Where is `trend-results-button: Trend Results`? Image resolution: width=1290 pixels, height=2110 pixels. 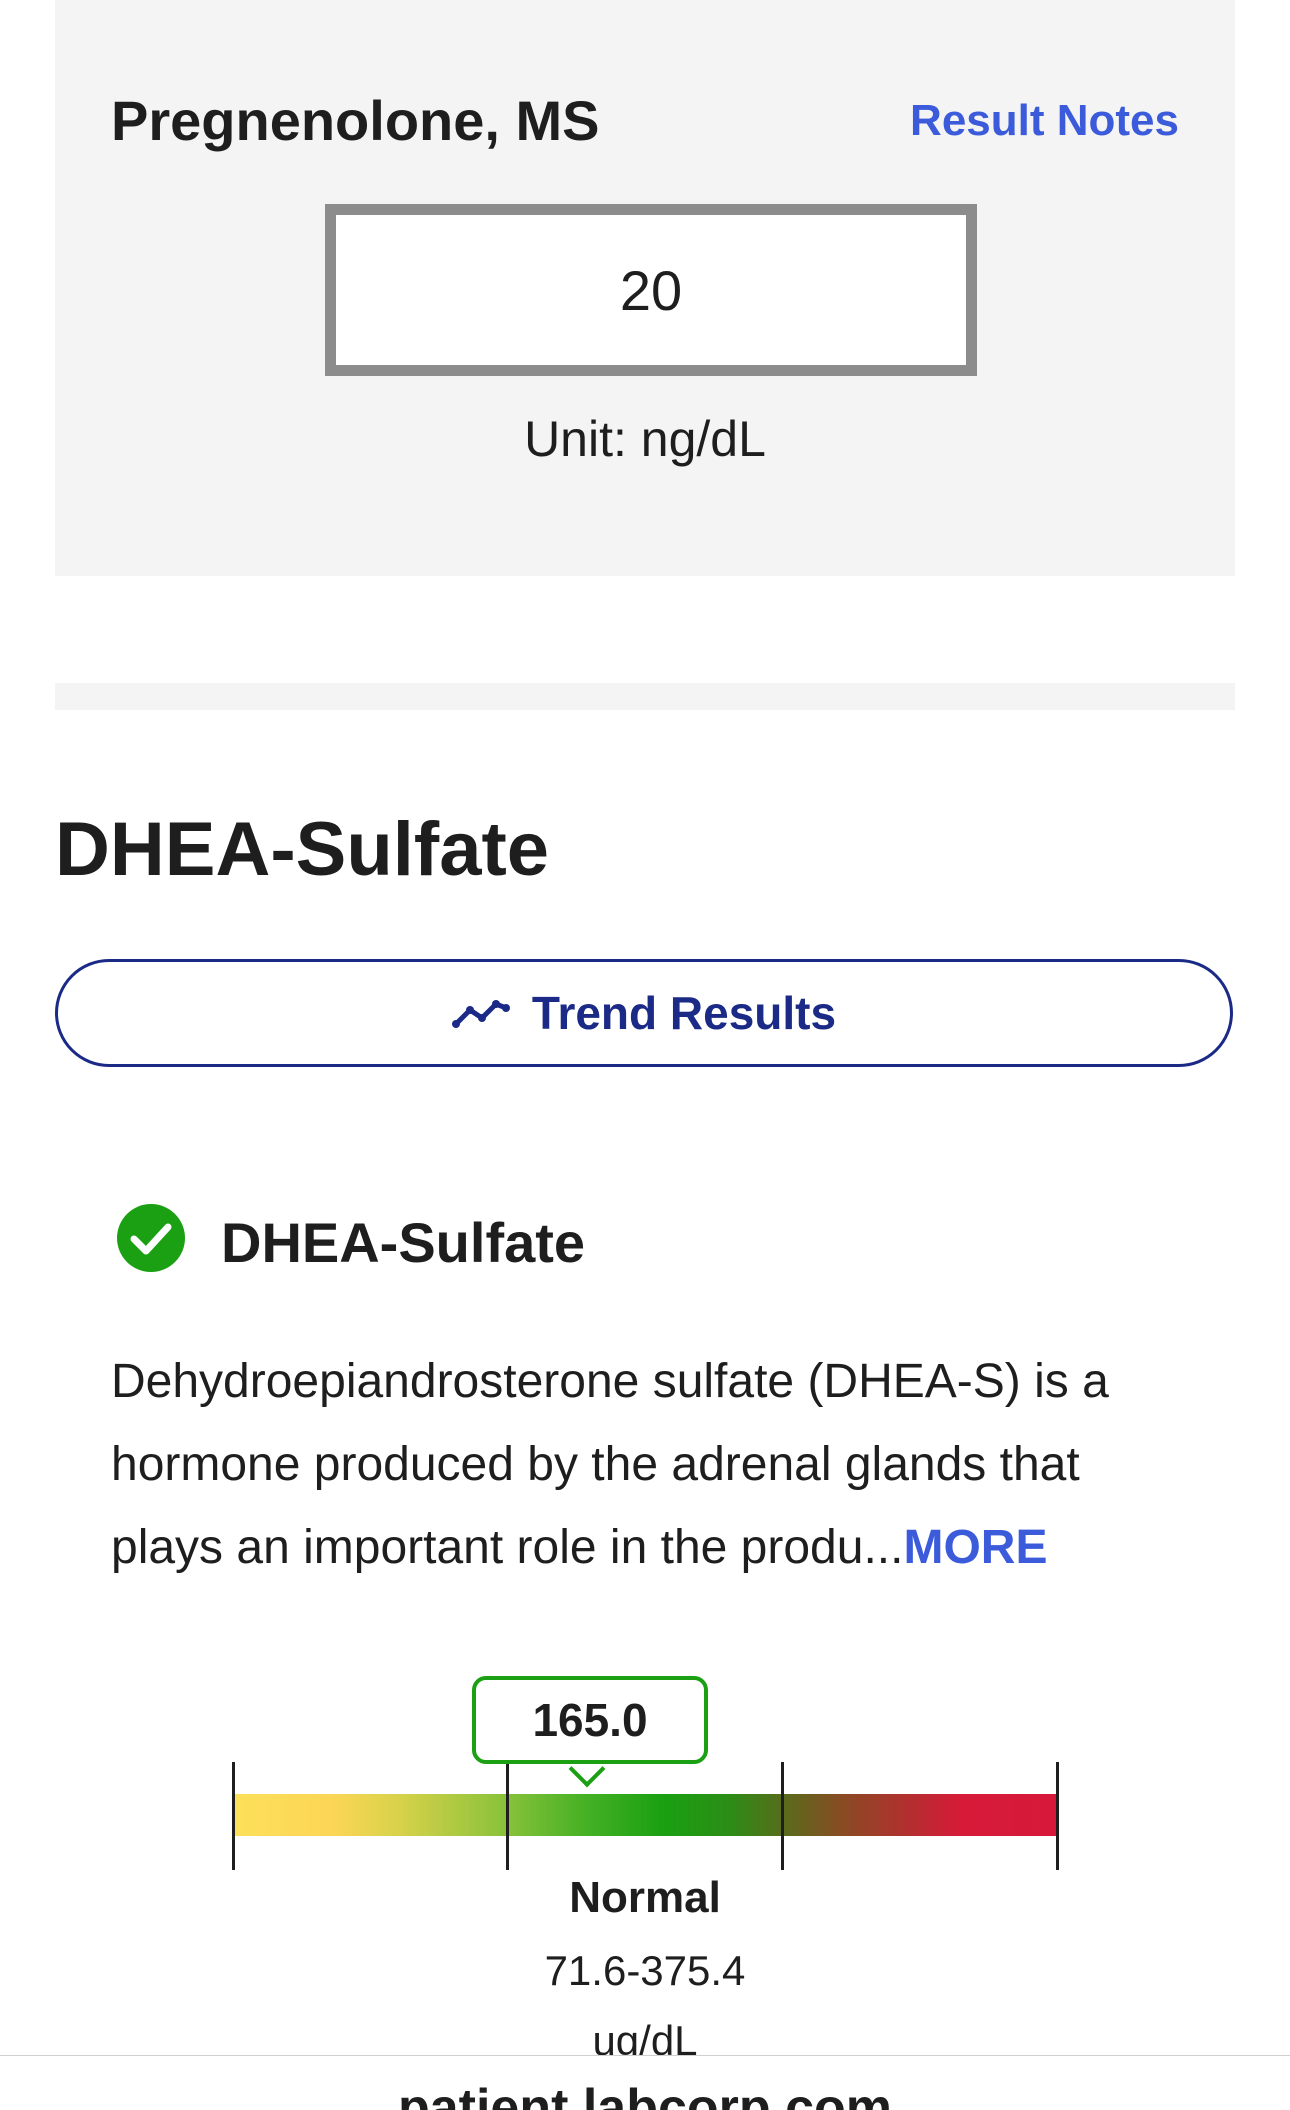 trend-results-button: Trend Results is located at coordinates (644, 1013).